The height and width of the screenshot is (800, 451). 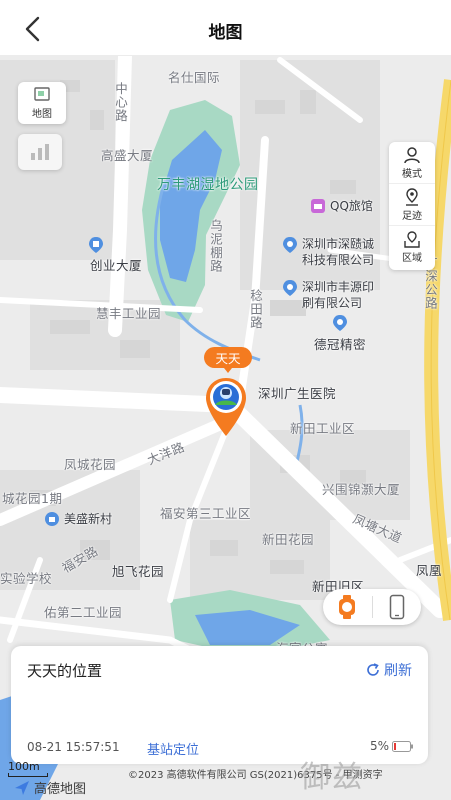 I want to click on poi-line-2: 科技有限公司, so click(x=338, y=260).